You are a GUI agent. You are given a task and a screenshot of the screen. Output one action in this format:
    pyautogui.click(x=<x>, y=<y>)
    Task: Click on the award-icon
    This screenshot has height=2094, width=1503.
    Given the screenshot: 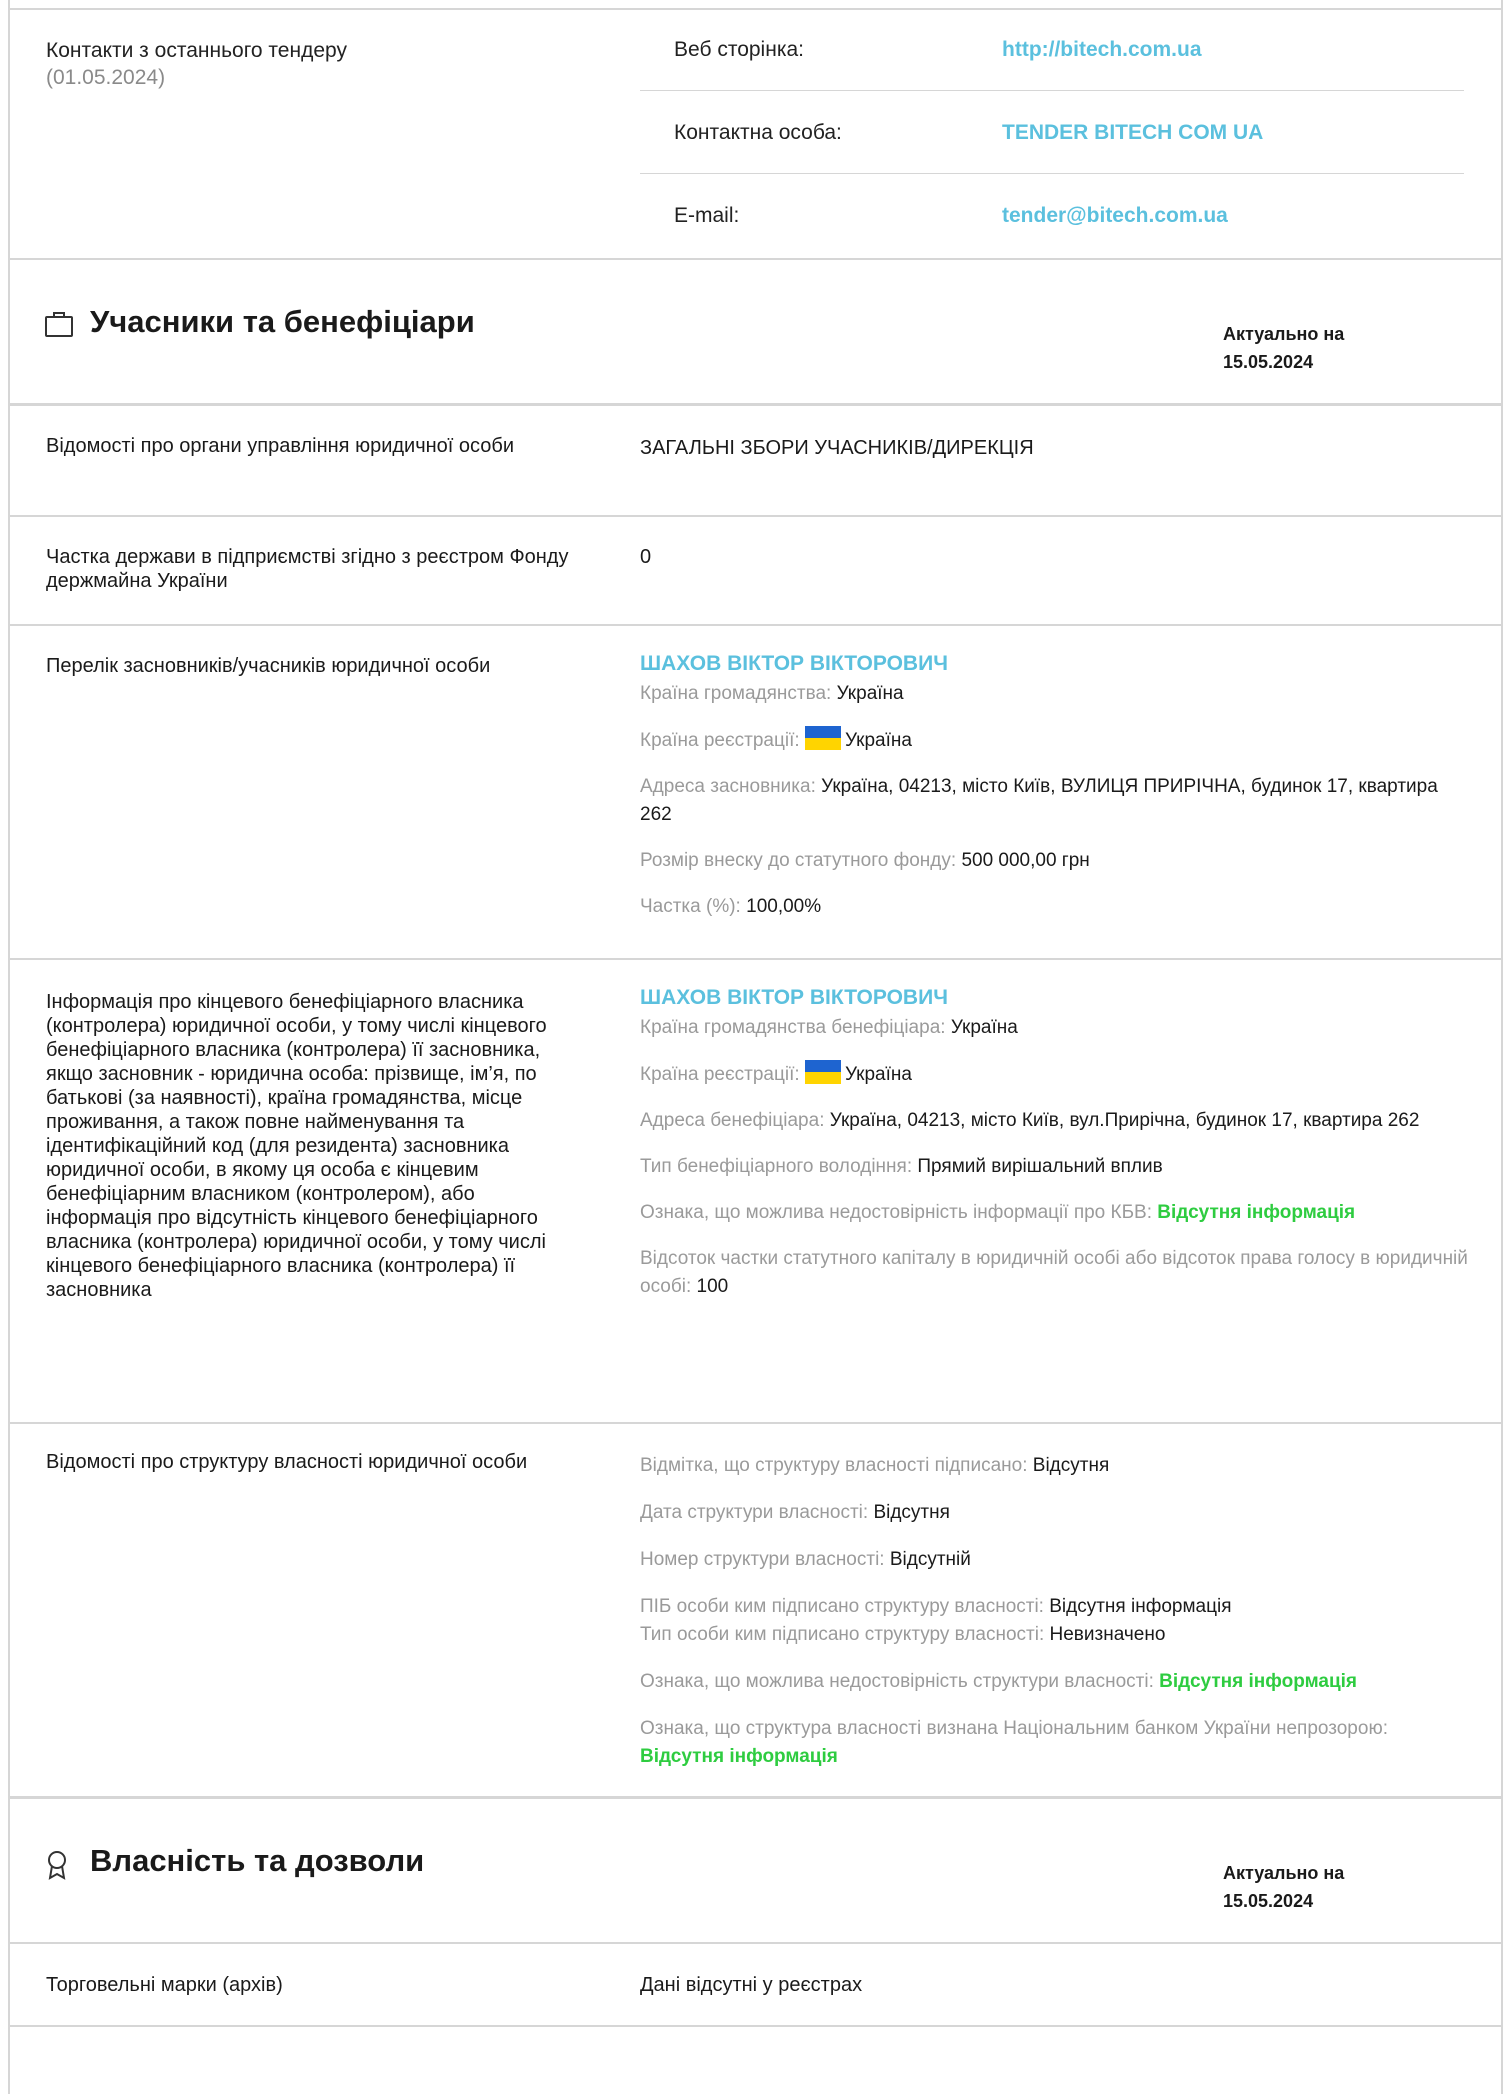 What is the action you would take?
    pyautogui.click(x=57, y=1867)
    